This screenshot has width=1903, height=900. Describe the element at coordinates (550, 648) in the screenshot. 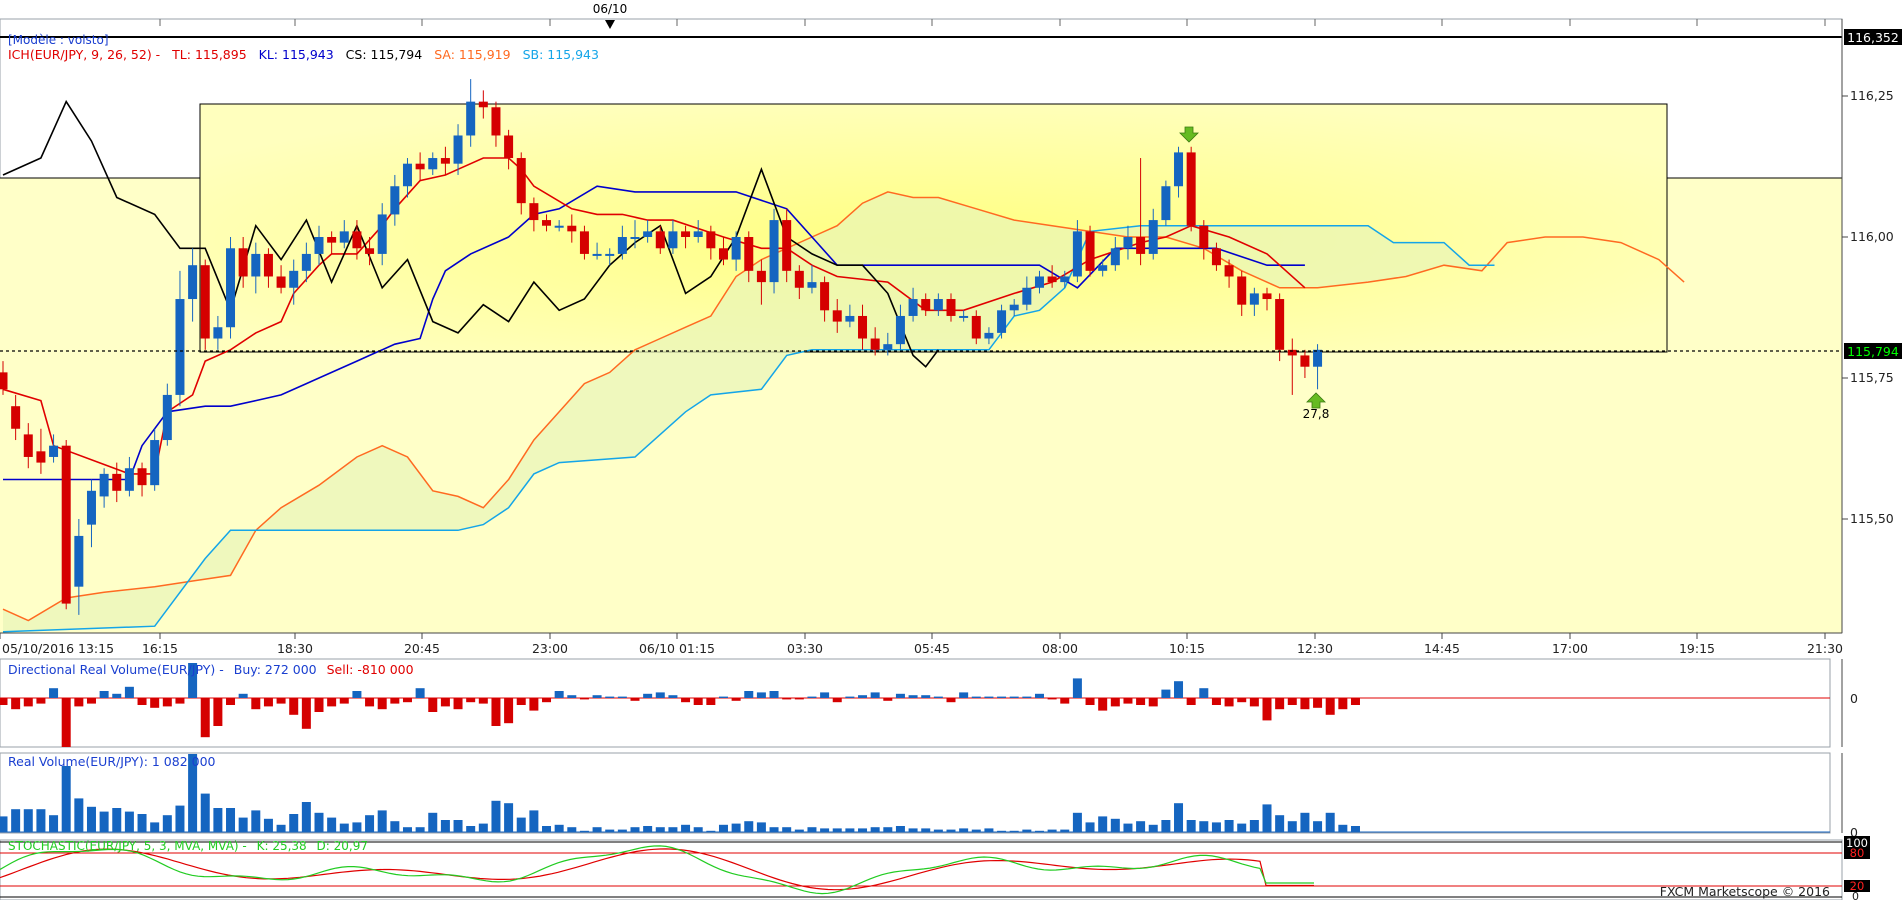

I see `time-label: 23:00` at that location.